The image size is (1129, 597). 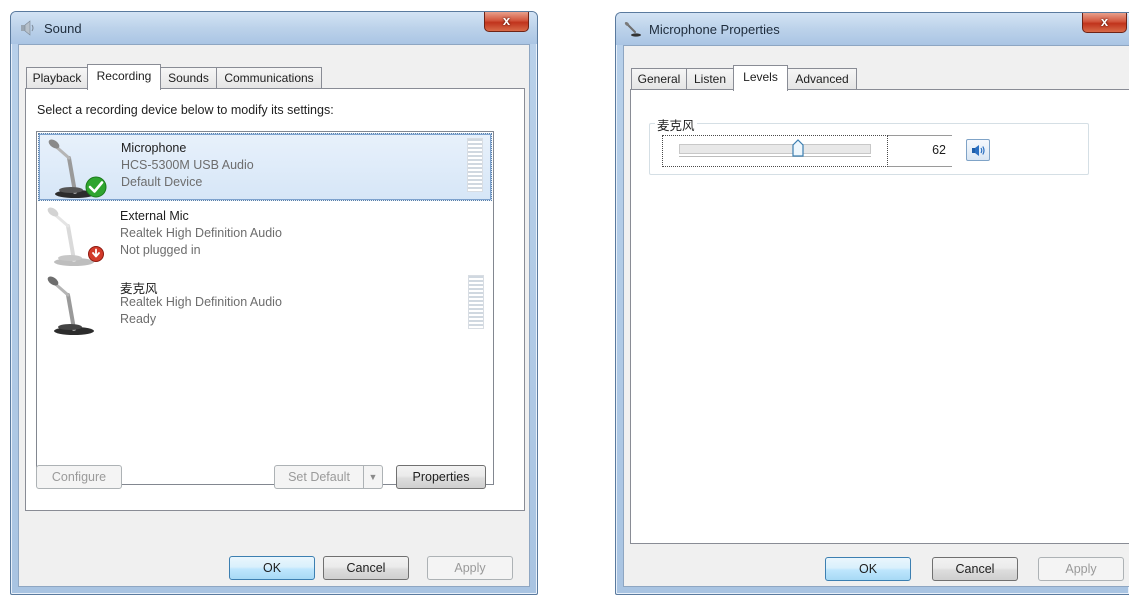 What do you see at coordinates (1081, 569) in the screenshot?
I see `properties-apply-button: Apply` at bounding box center [1081, 569].